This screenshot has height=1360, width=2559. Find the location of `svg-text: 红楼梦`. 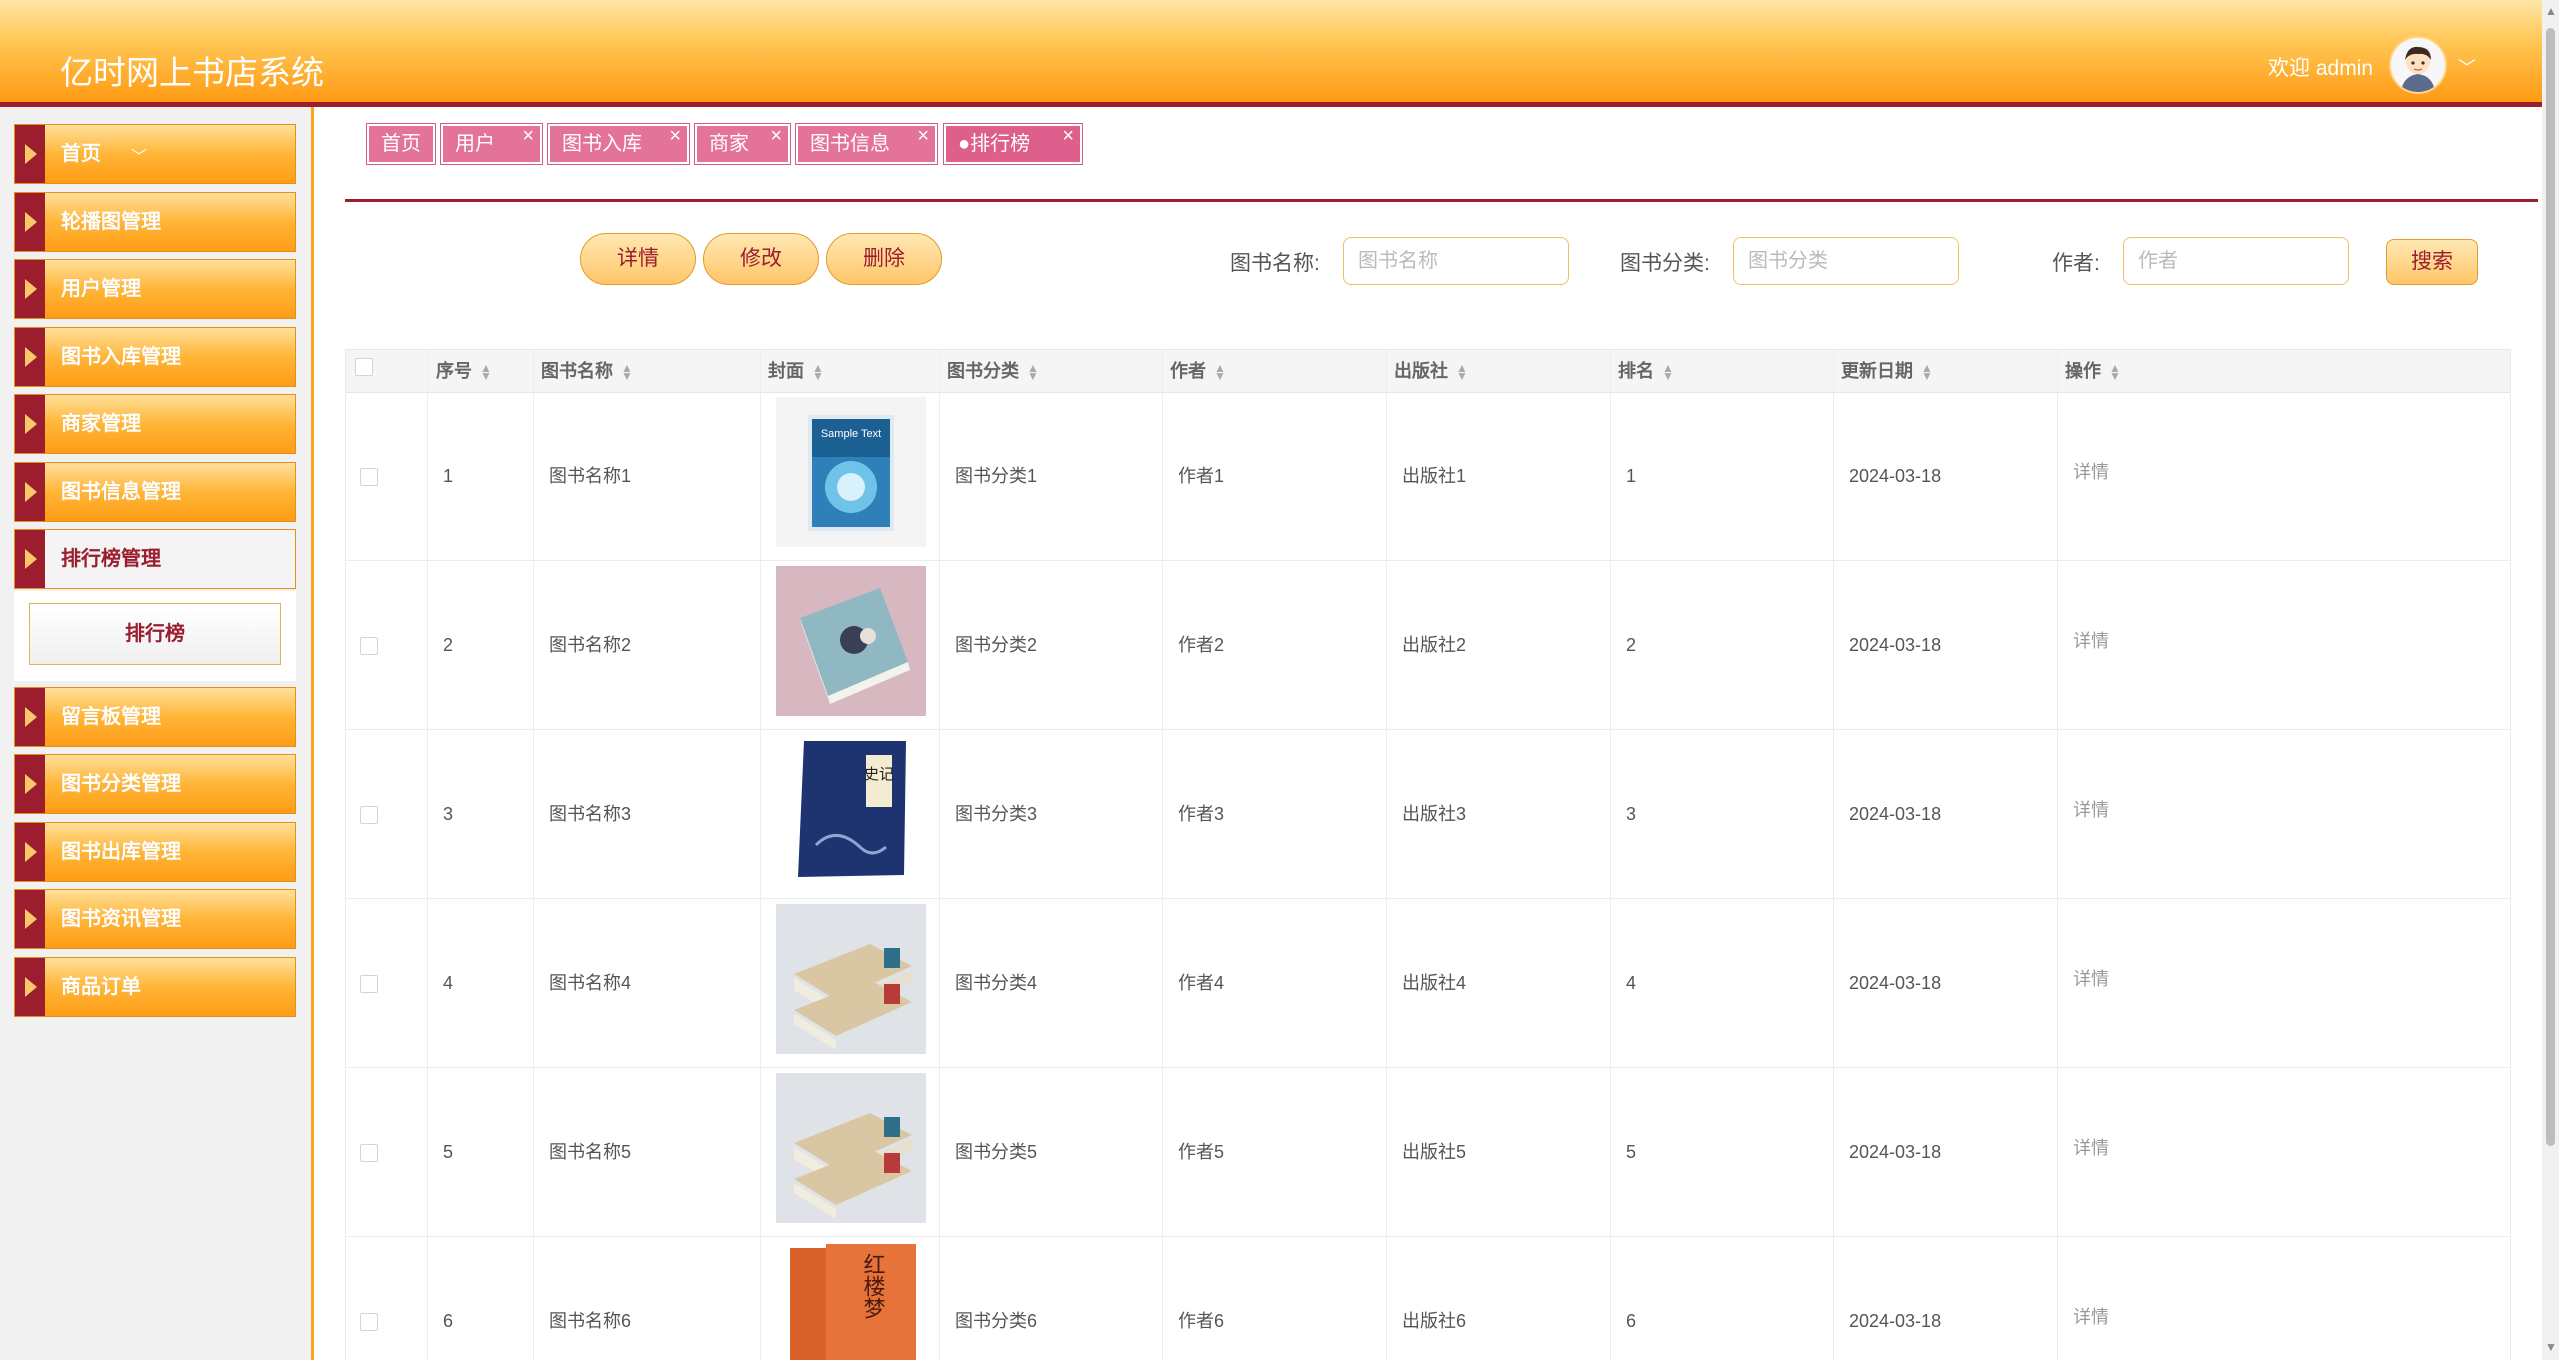

svg-text: 红楼梦 is located at coordinates (873, 1286).